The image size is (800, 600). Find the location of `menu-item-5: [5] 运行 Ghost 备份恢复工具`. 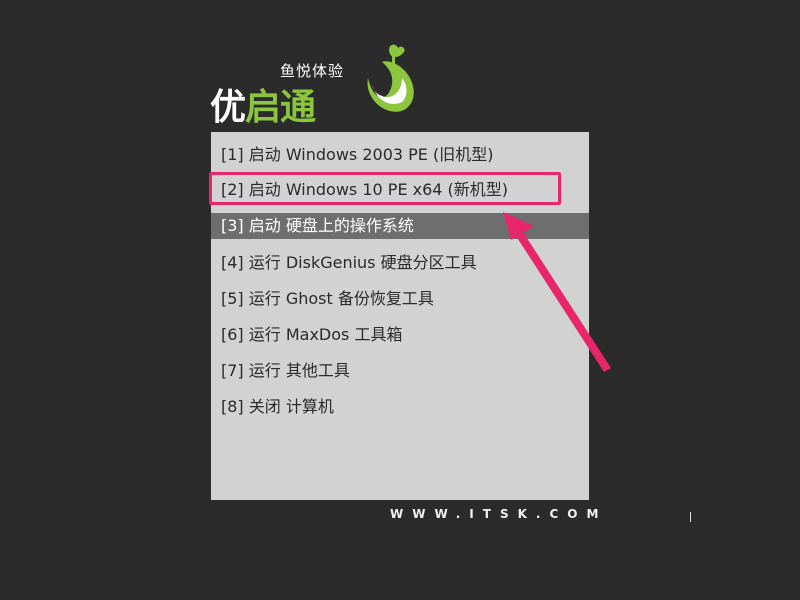

menu-item-5: [5] 运行 Ghost 备份恢复工具 is located at coordinates (400, 299).